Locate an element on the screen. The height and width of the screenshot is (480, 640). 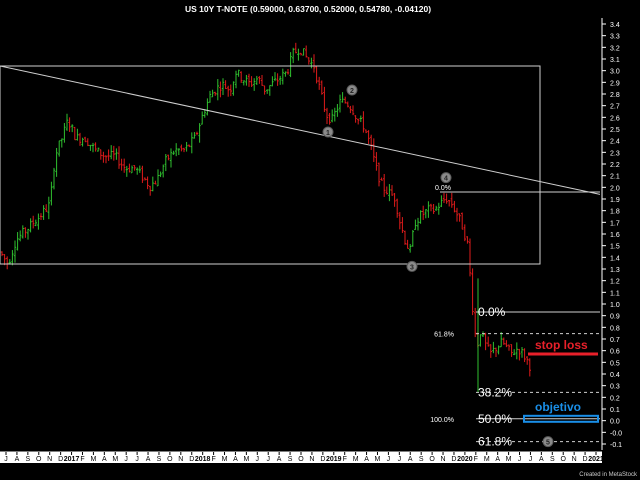
price-tick-label: 1.6 is located at coordinates (615, 235).